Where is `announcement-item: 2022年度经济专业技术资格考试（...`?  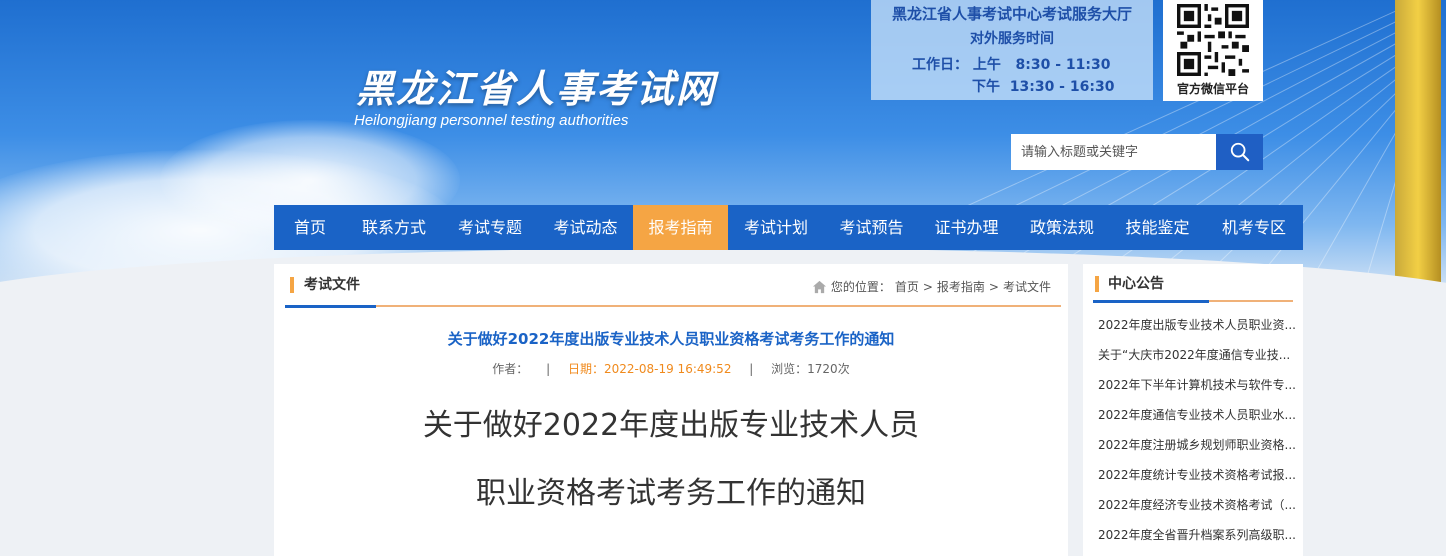 announcement-item: 2022年度经济专业技术资格考试（... is located at coordinates (1198, 511).